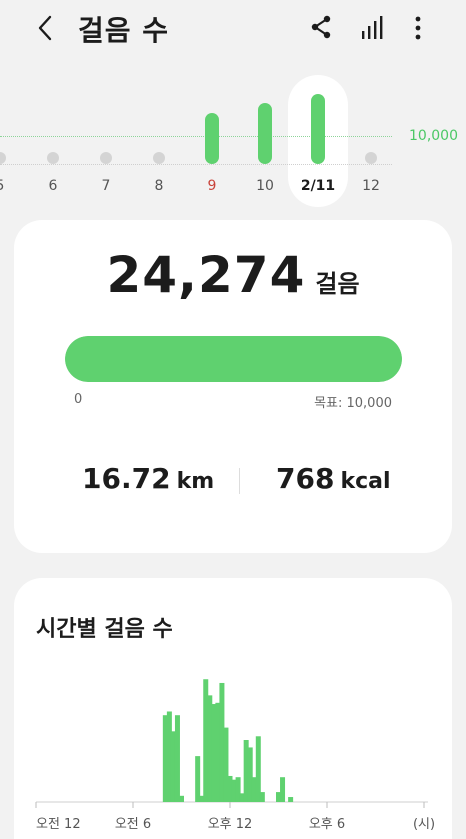 Image resolution: width=466 pixels, height=839 pixels. I want to click on day-12: 12, so click(371, 140).